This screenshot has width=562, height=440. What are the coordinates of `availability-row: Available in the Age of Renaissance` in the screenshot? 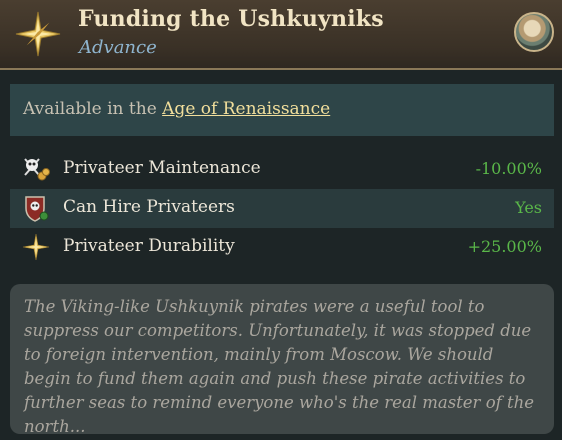 It's located at (282, 110).